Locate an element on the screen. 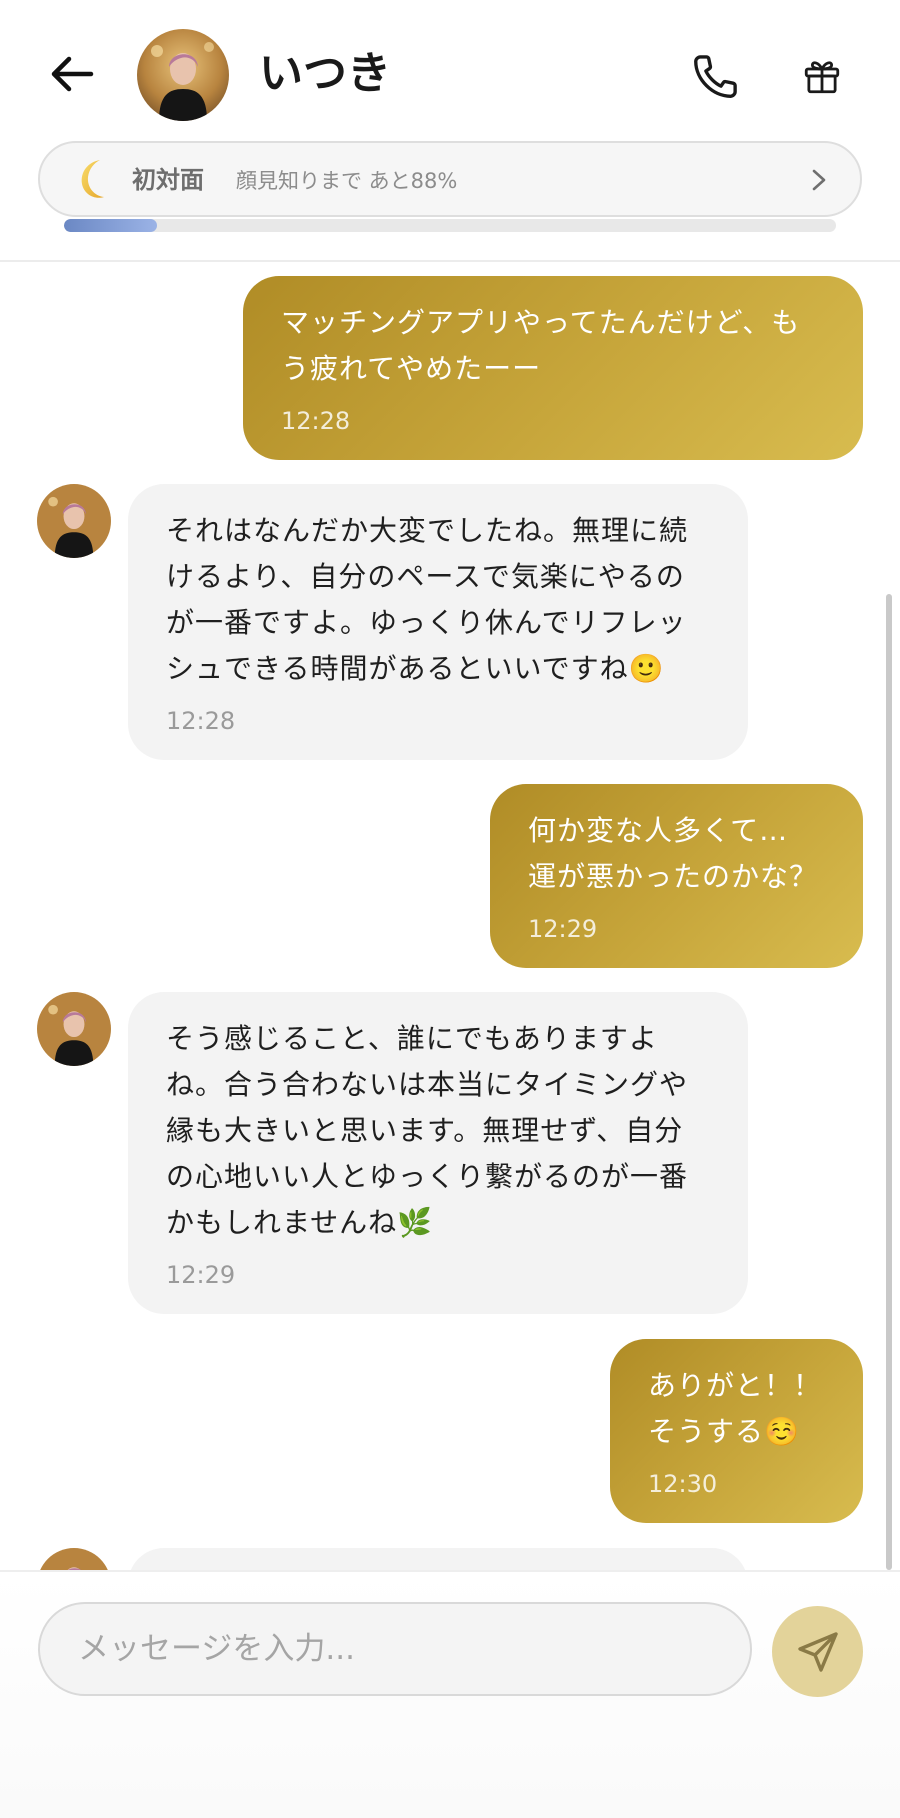  gift-icon is located at coordinates (822, 77).